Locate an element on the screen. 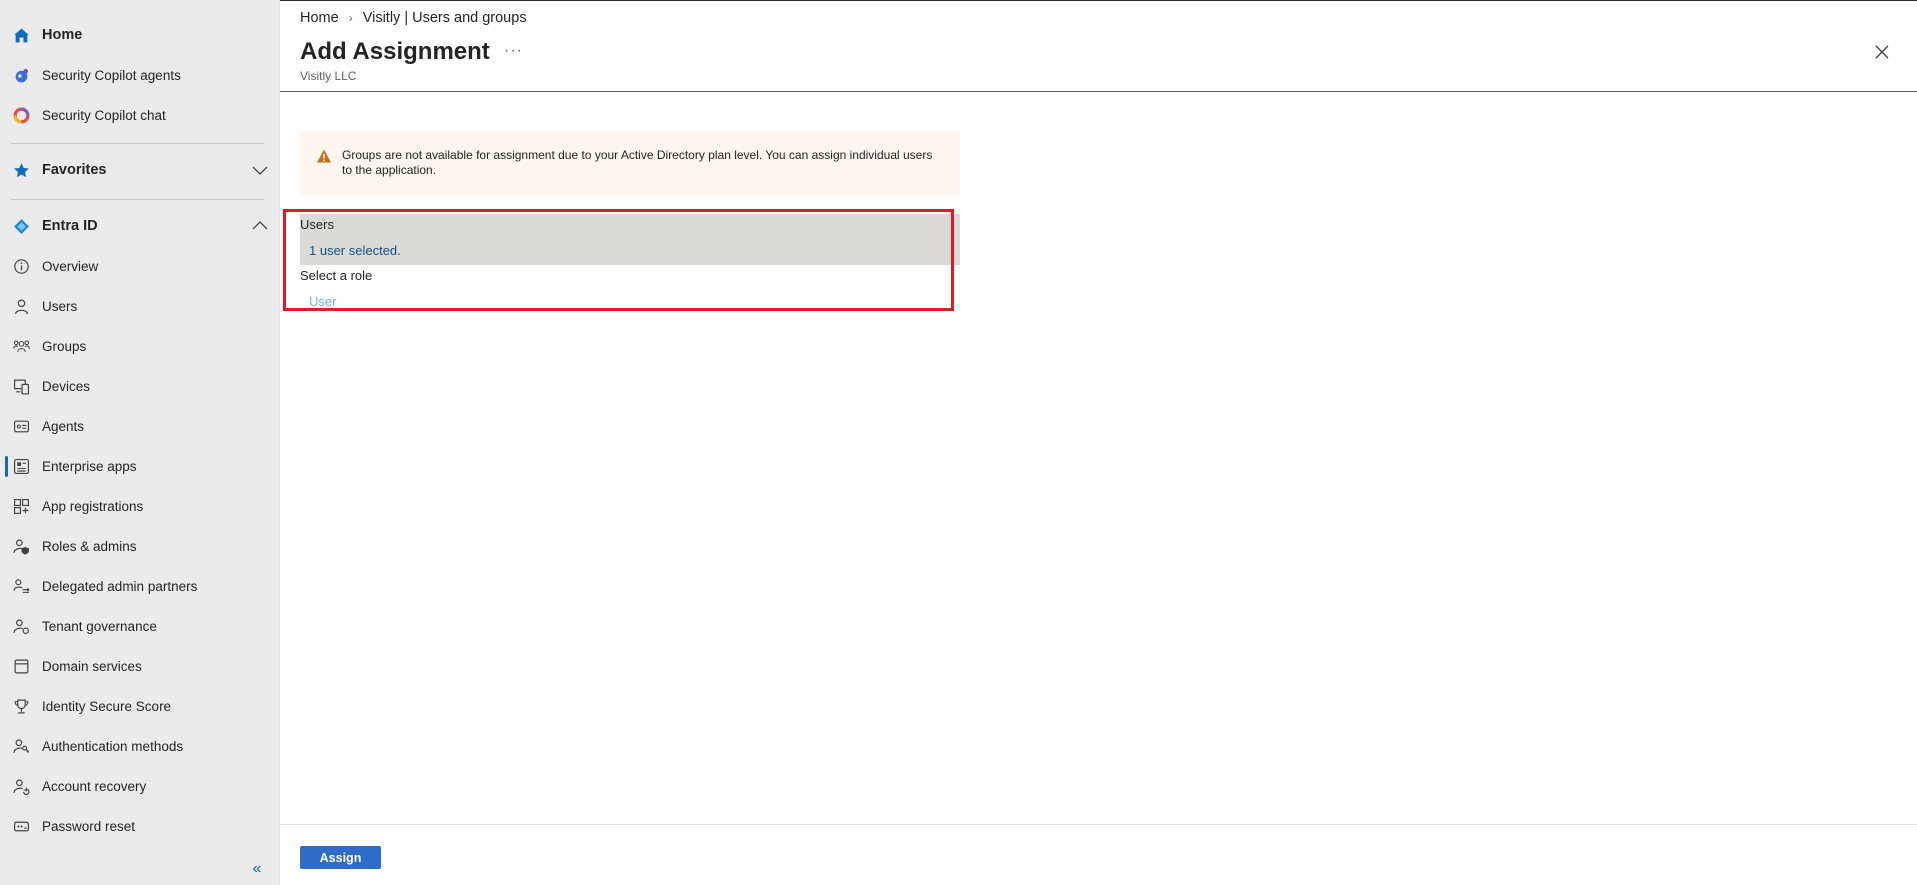 This screenshot has height=885, width=1917. more-options-button: ··· is located at coordinates (513, 51).